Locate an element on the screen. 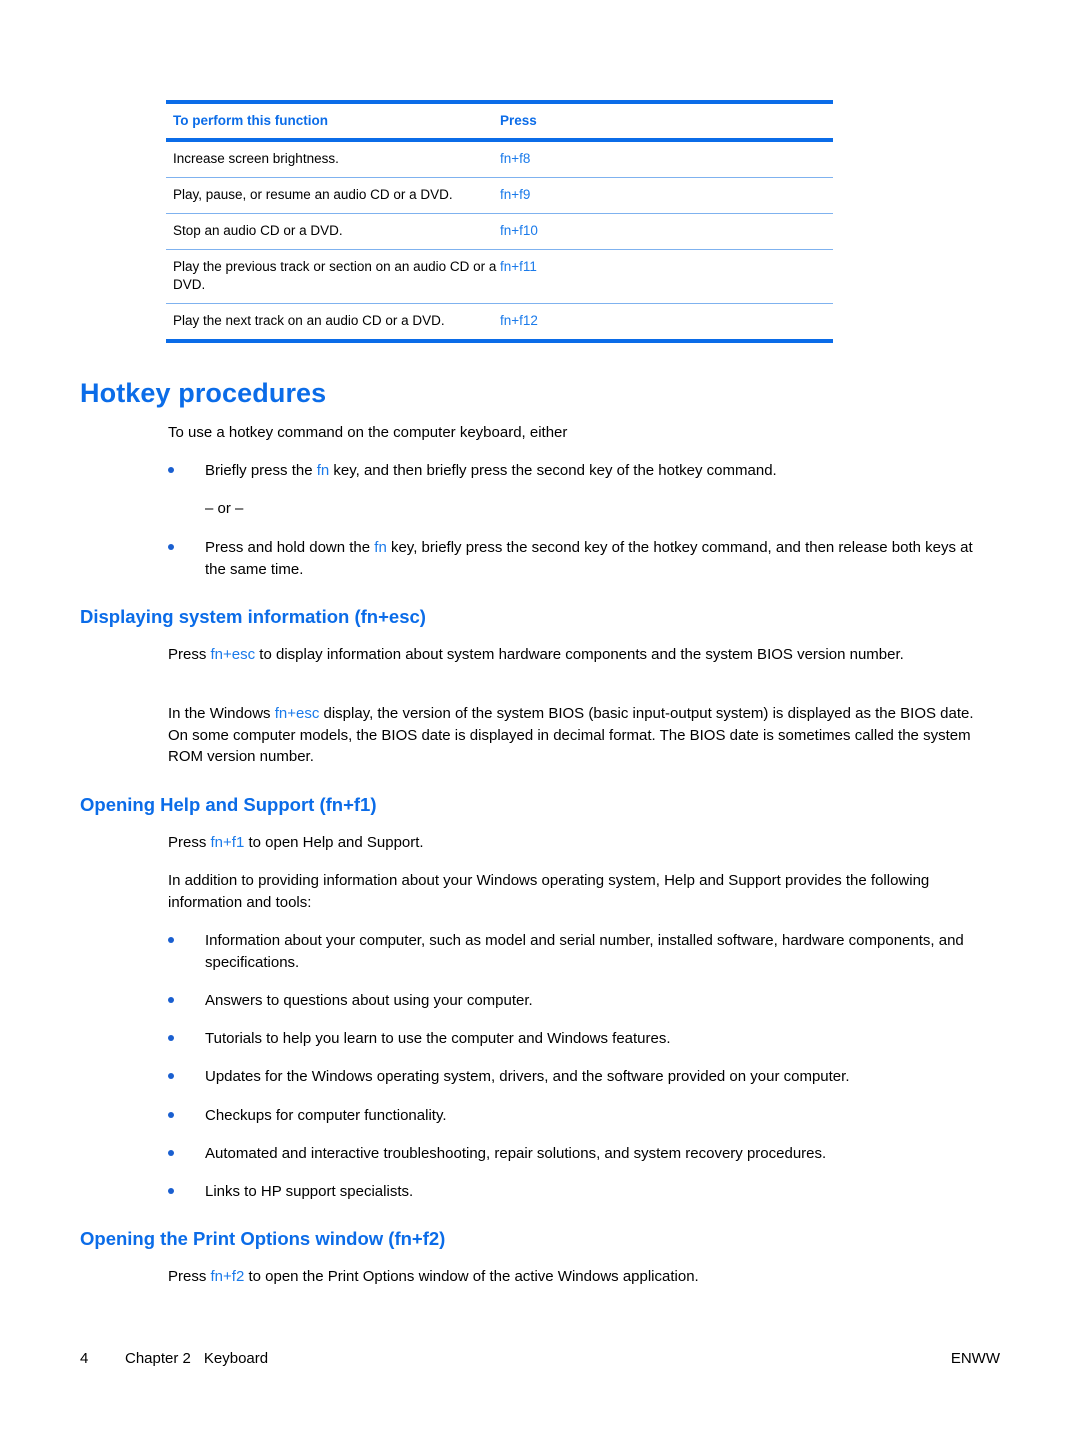 The image size is (1080, 1437). footer-chapter-number: Chapter 2 is located at coordinates (158, 1358).